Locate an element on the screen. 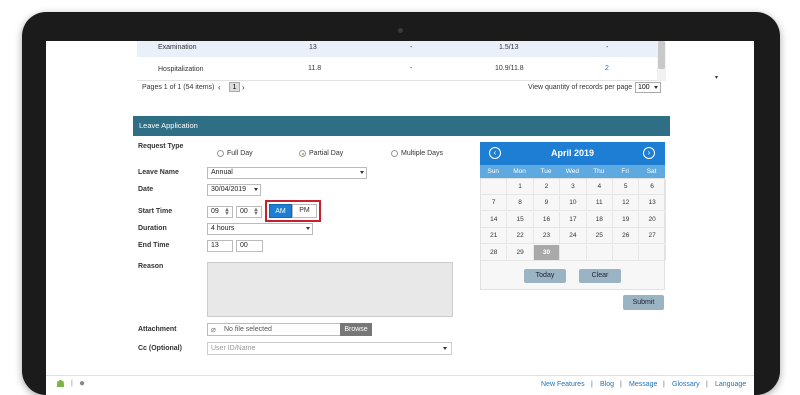 This screenshot has width=800, height=395. radio-partial-day-label: Partial Day is located at coordinates (326, 153).